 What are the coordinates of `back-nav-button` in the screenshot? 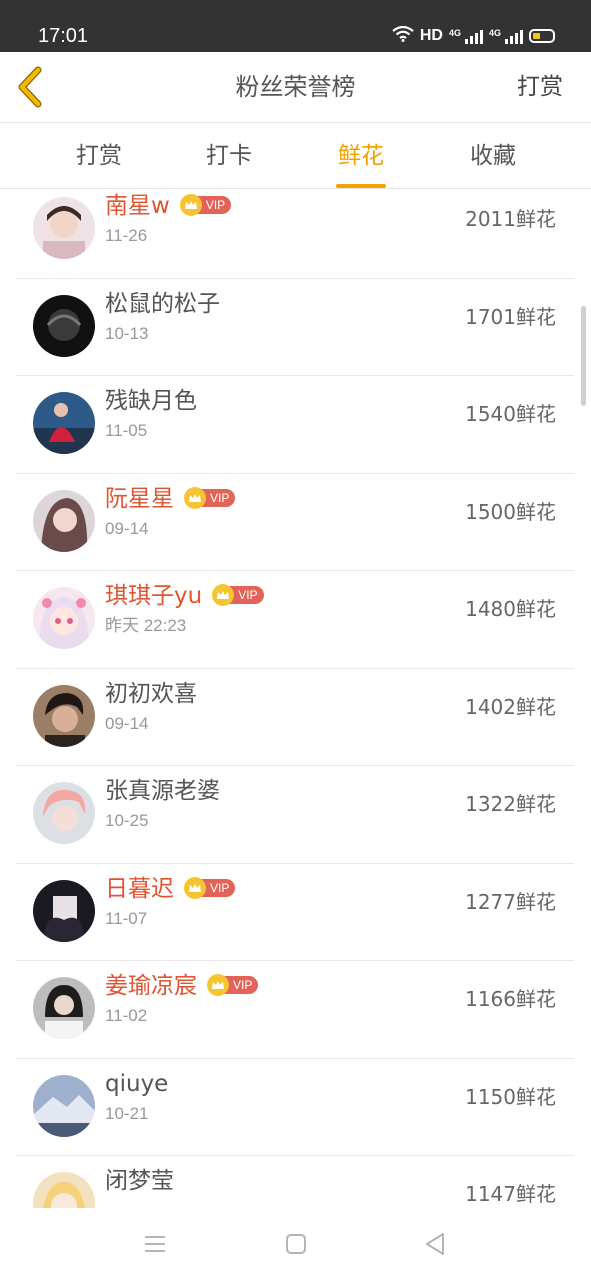 It's located at (436, 1244).